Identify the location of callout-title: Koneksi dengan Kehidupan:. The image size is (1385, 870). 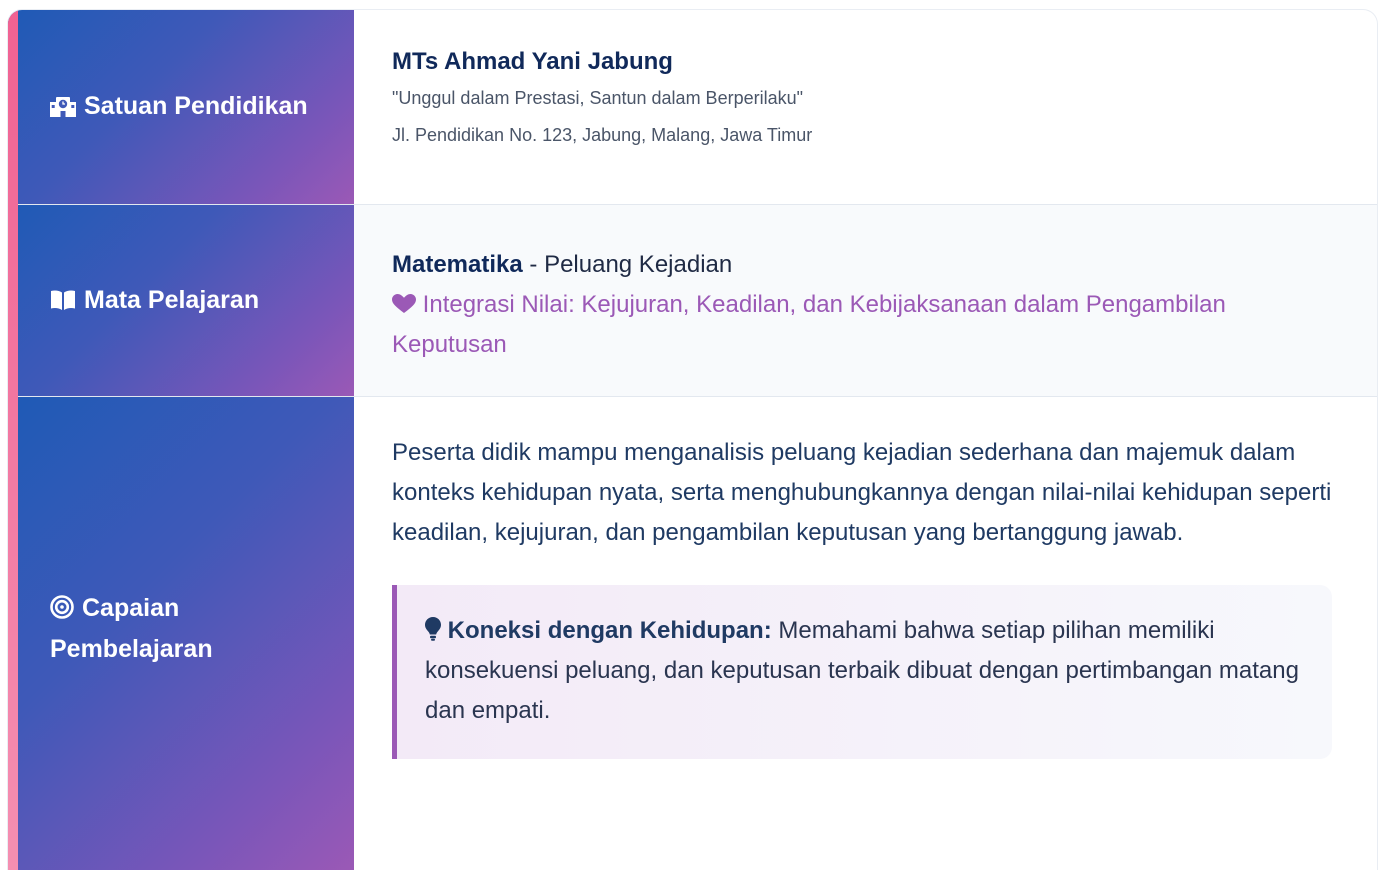
(609, 630).